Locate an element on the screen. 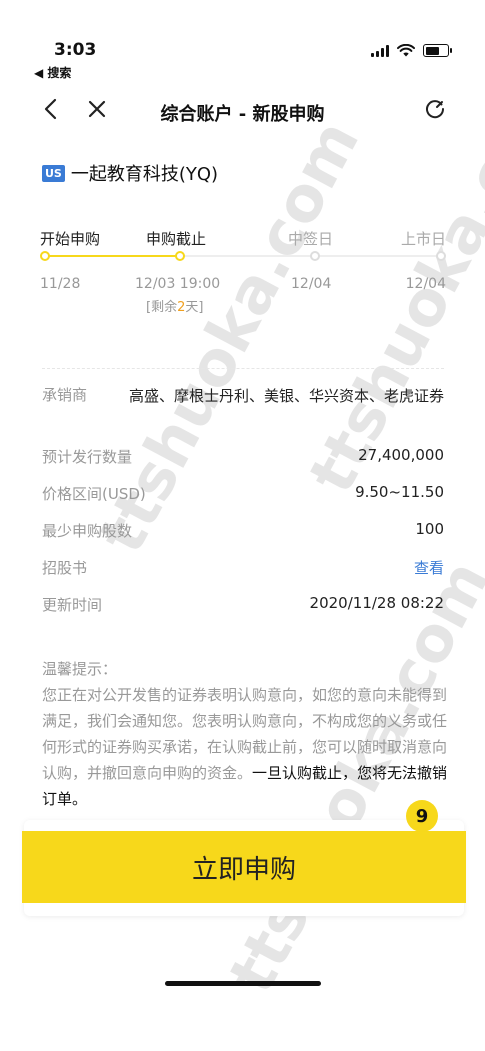 Image resolution: width=485 pixels, height=1051 pixels. divider is located at coordinates (243, 368).